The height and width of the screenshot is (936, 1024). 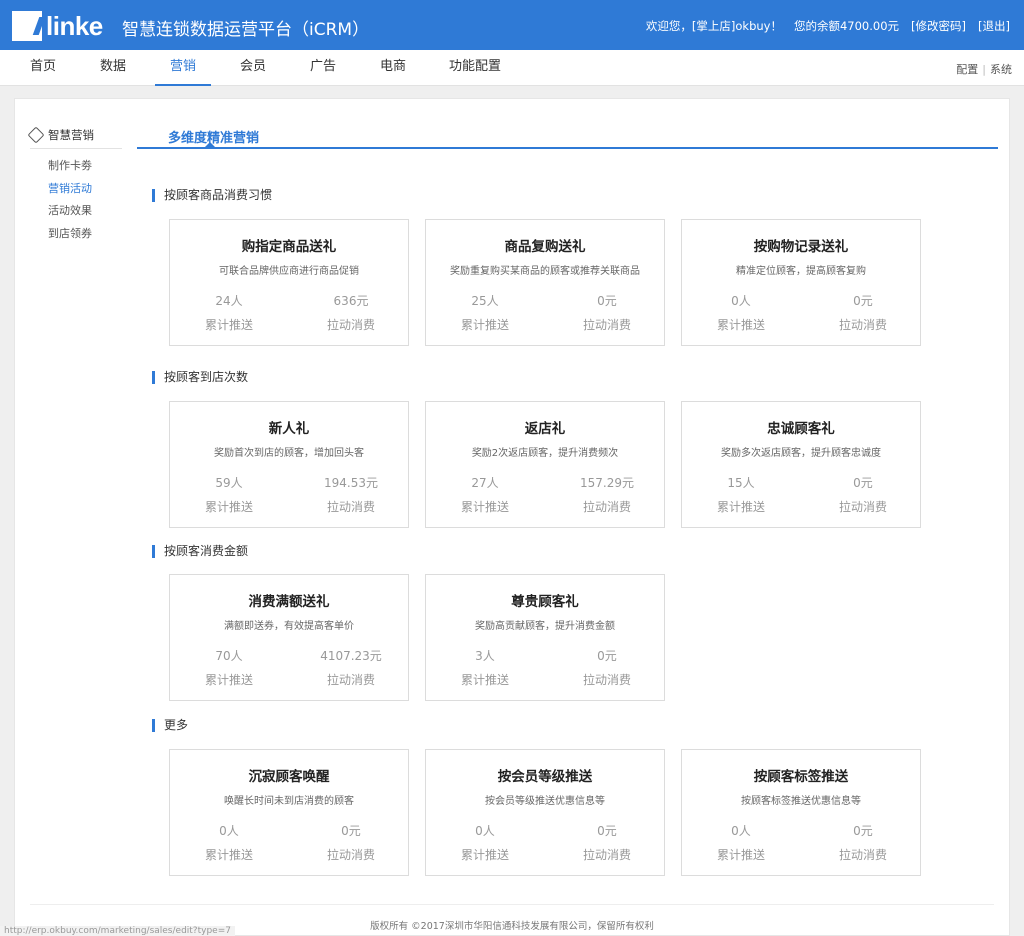 I want to click on card-title: 消费满额送礼, so click(x=289, y=602).